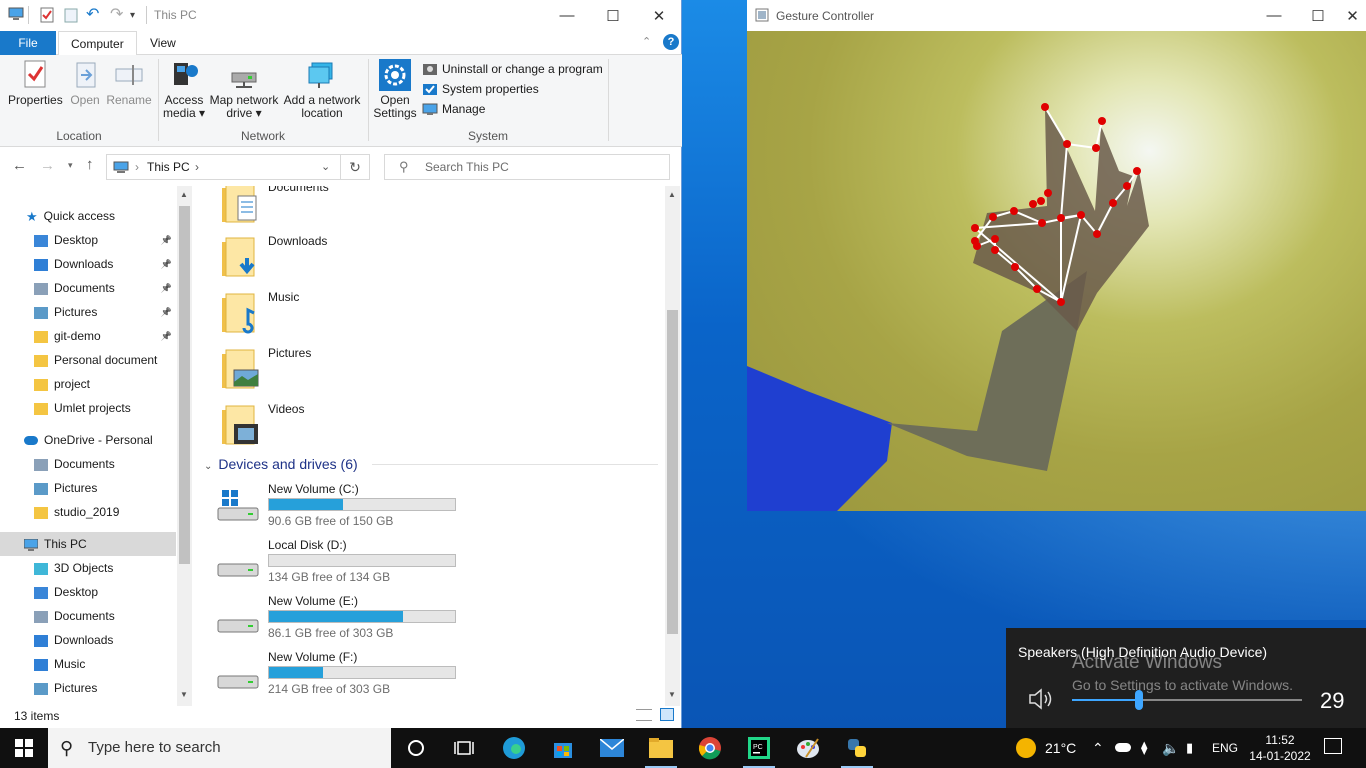 The width and height of the screenshot is (1366, 768). I want to click on onedrive-cloud-icon, so click(1123, 747).